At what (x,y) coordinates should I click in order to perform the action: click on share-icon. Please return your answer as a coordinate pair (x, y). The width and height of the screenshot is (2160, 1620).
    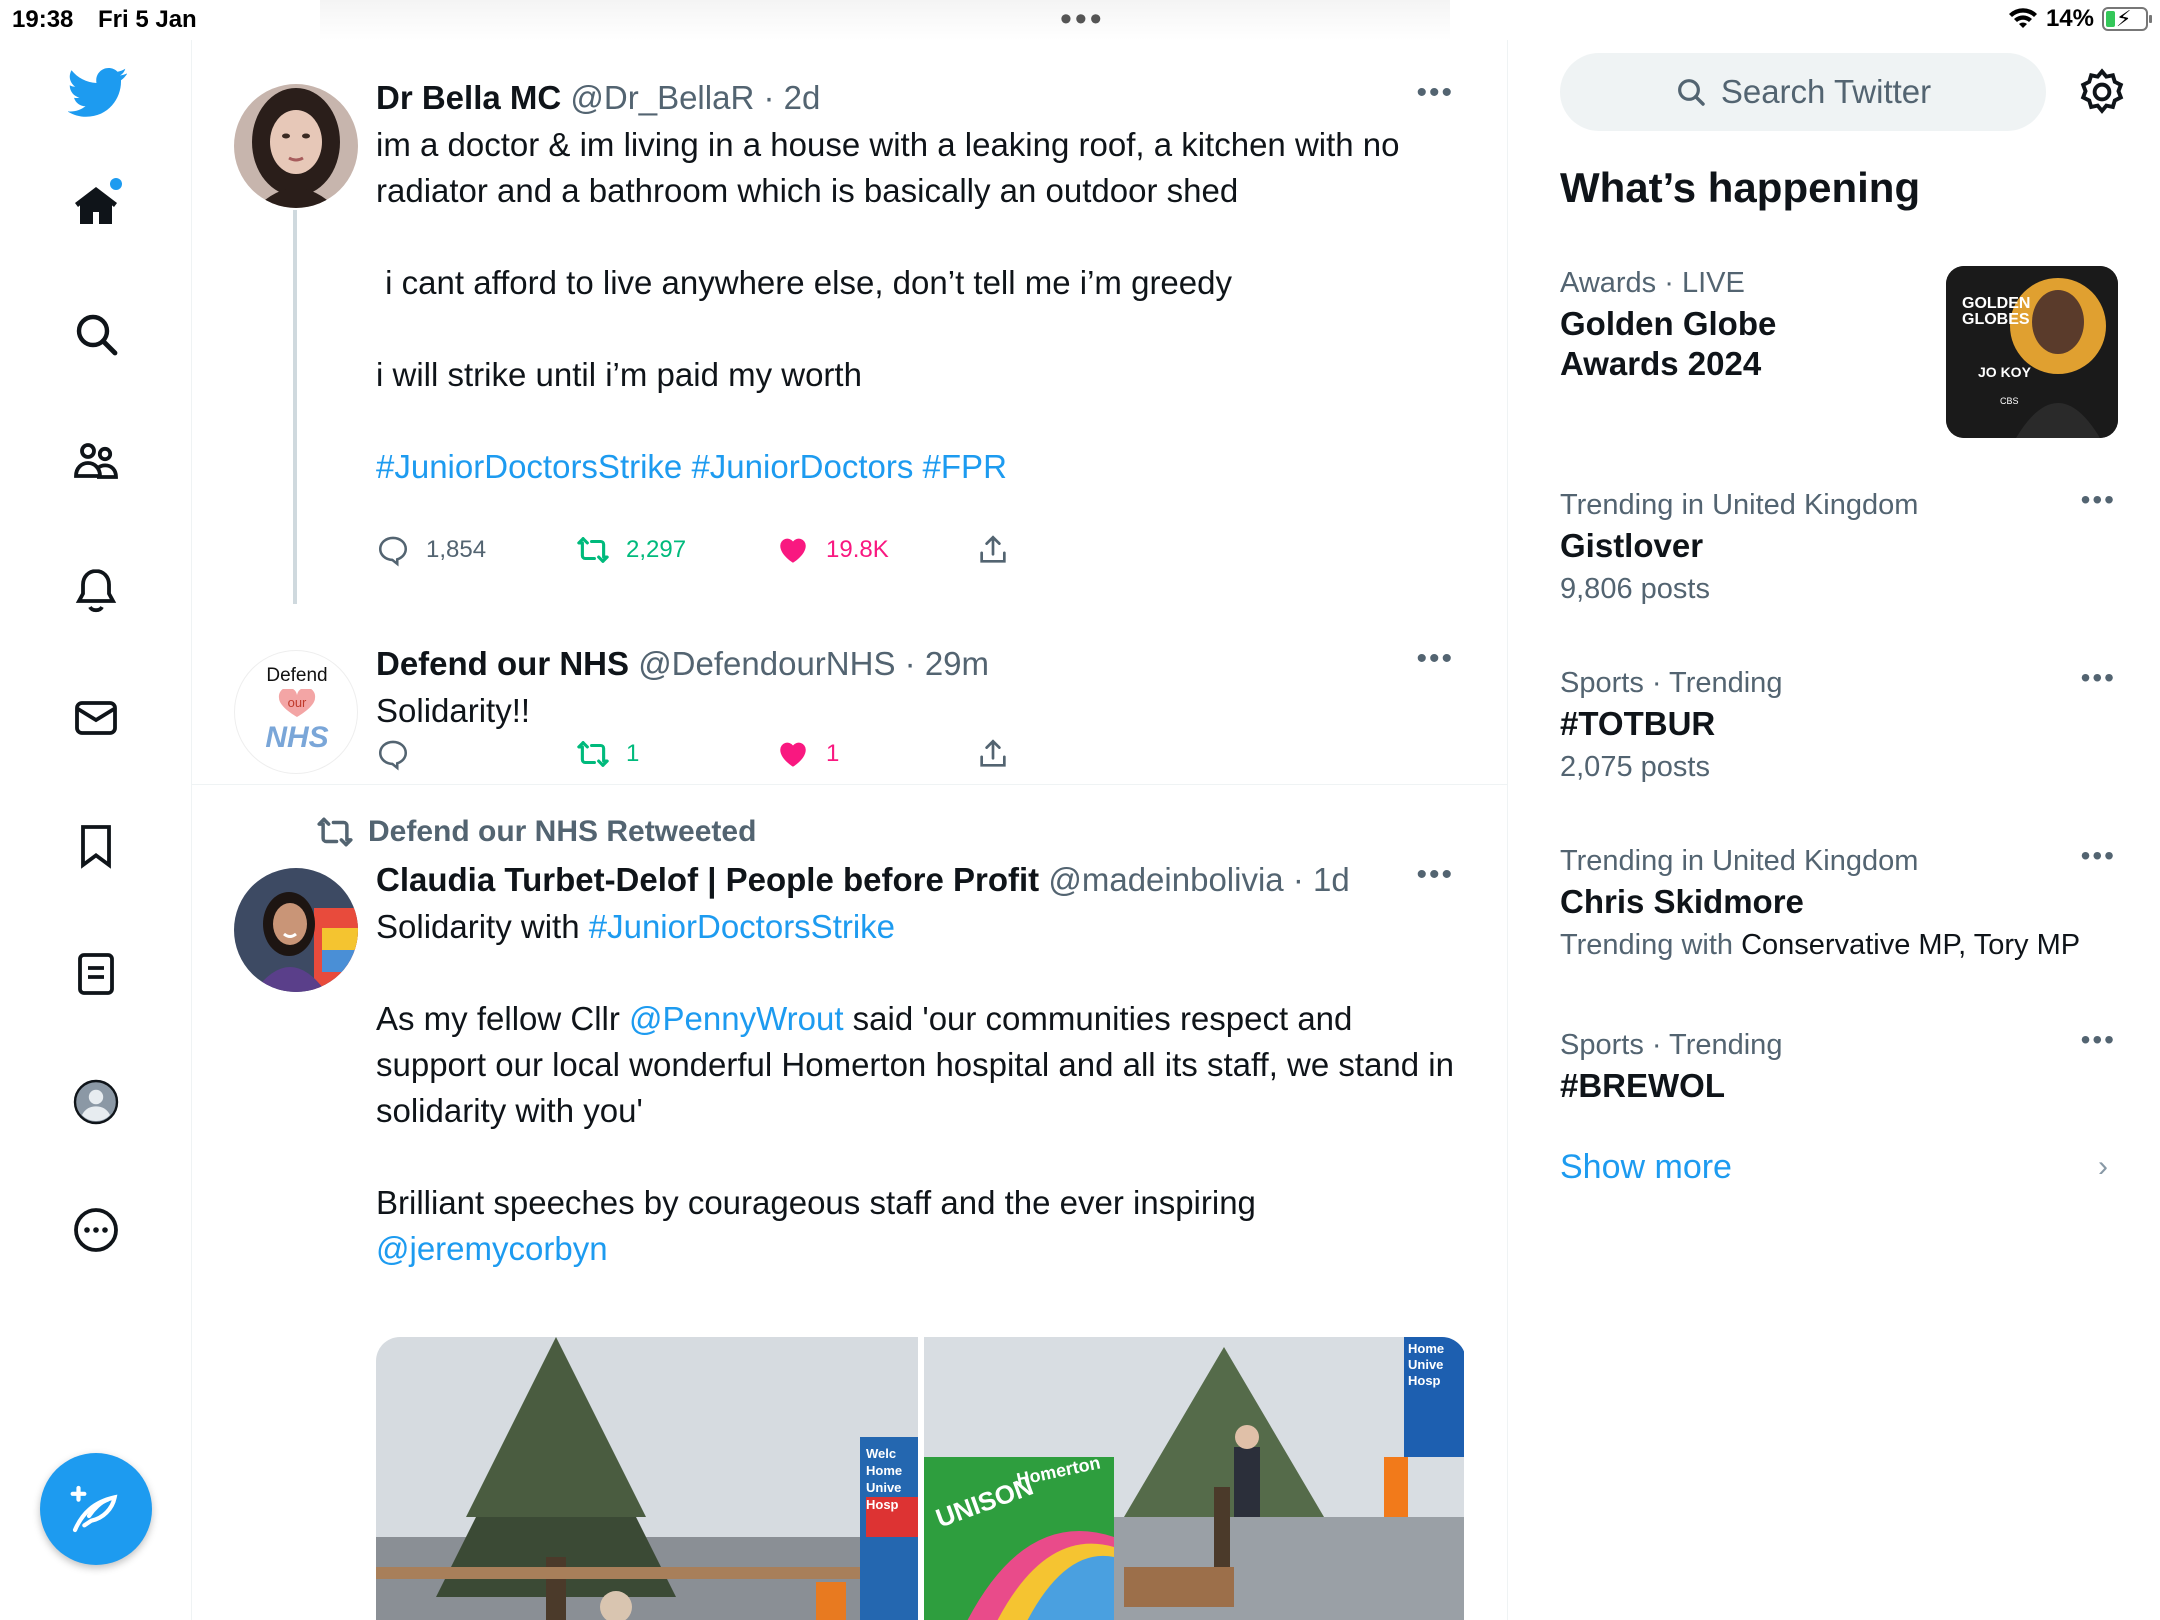
    Looking at the image, I should click on (993, 549).